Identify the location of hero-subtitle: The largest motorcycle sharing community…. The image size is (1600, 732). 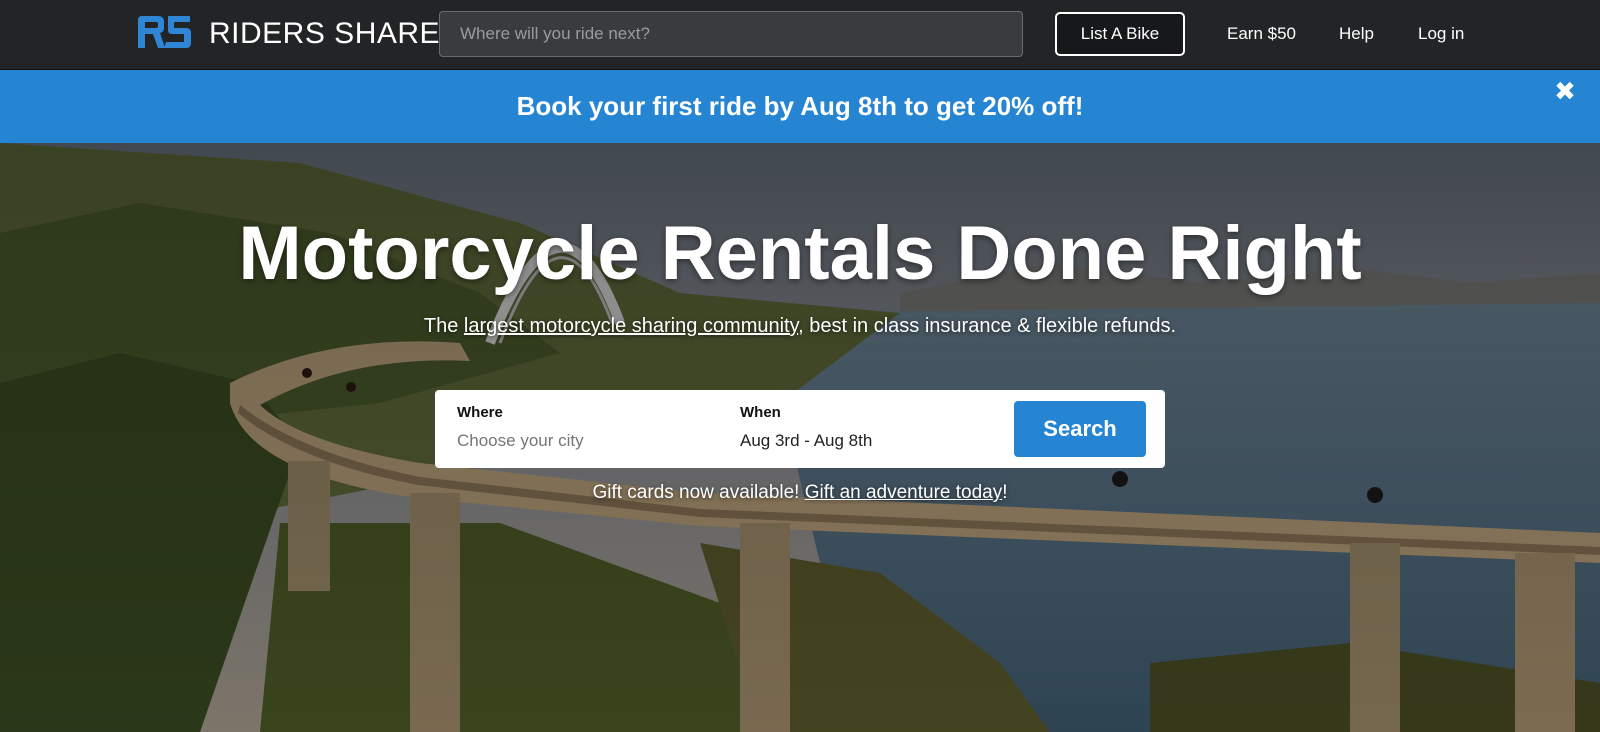
(800, 326).